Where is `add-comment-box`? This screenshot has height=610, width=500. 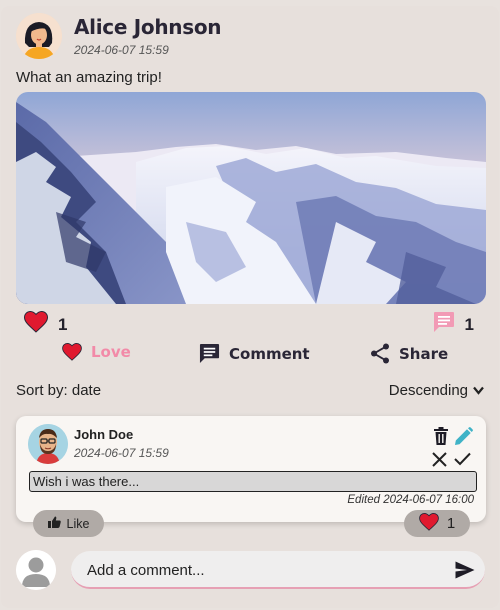
add-comment-box is located at coordinates (278, 570).